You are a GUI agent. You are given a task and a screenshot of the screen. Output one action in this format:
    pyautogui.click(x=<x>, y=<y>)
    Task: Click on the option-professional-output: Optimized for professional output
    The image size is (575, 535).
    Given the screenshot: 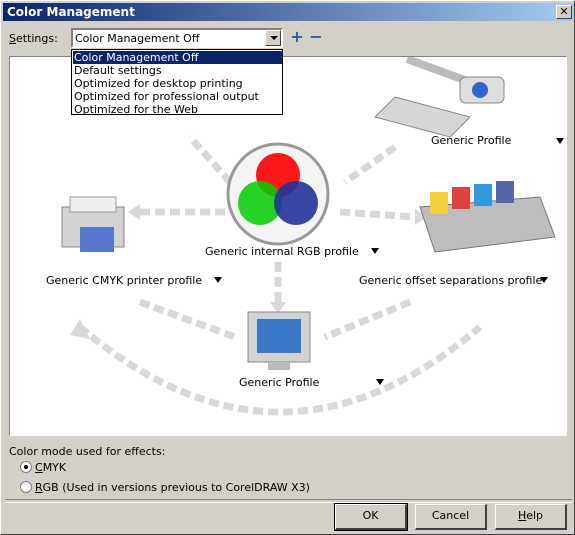 What is the action you would take?
    pyautogui.click(x=177, y=96)
    